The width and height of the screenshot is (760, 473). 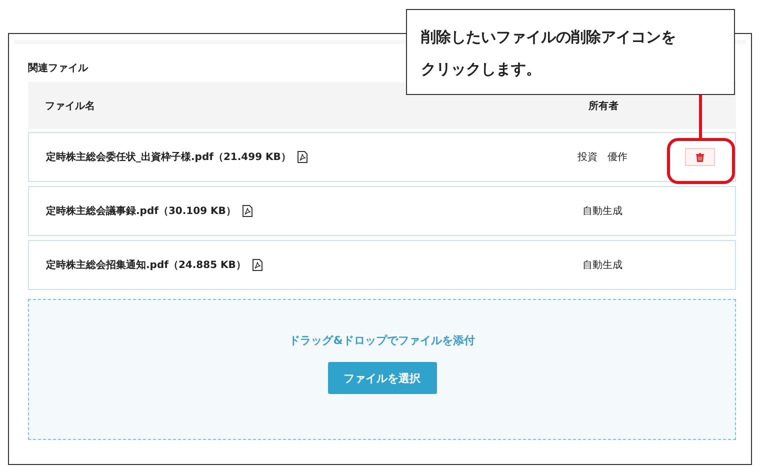 I want to click on section-title: 関連ファイル, so click(x=58, y=69).